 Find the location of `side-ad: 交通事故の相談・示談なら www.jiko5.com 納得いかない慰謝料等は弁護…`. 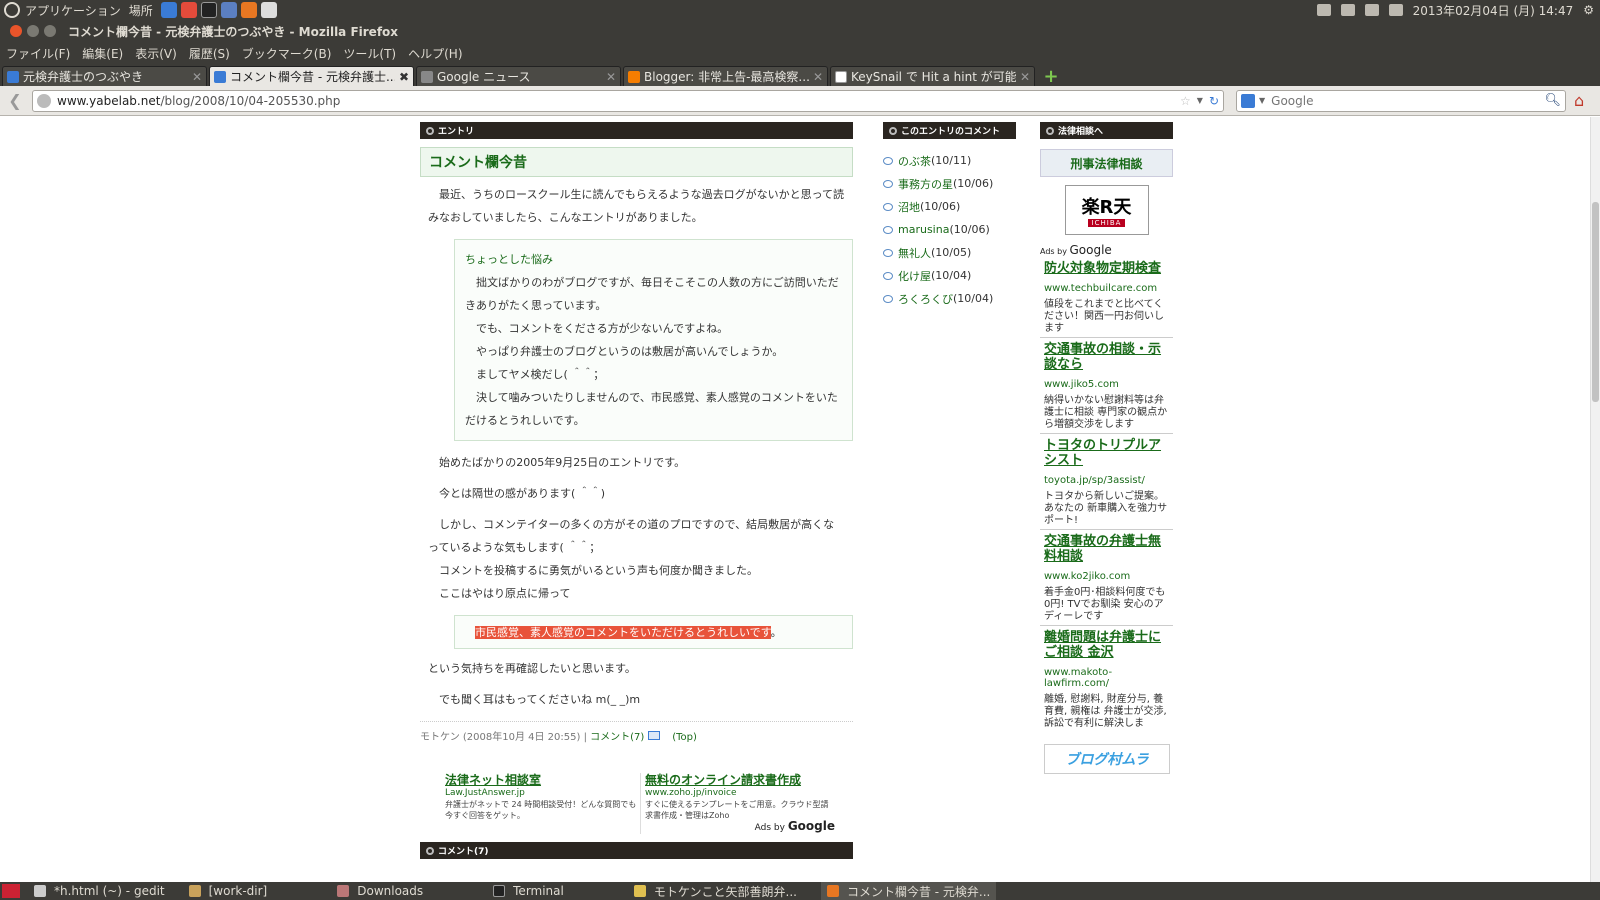

side-ad: 交通事故の相談・示談なら www.jiko5.com 納得いかない慰謝料等は弁護… is located at coordinates (1106, 386).